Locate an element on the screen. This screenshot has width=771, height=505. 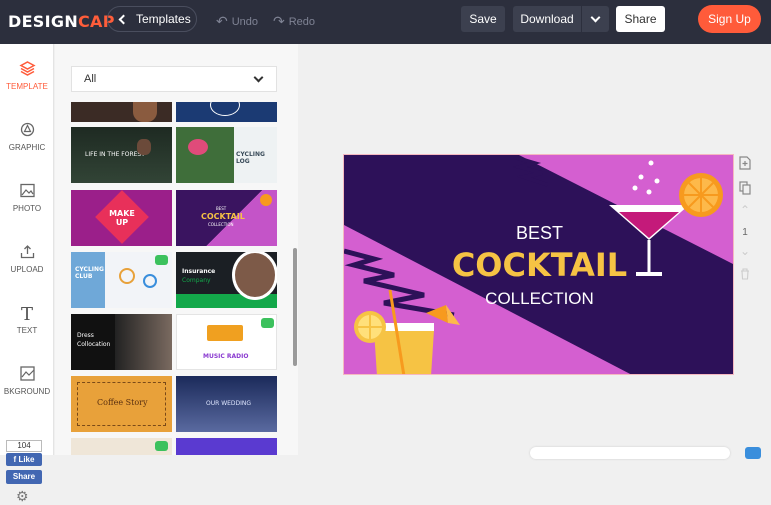
redo-icon: ↷ is located at coordinates (279, 21).